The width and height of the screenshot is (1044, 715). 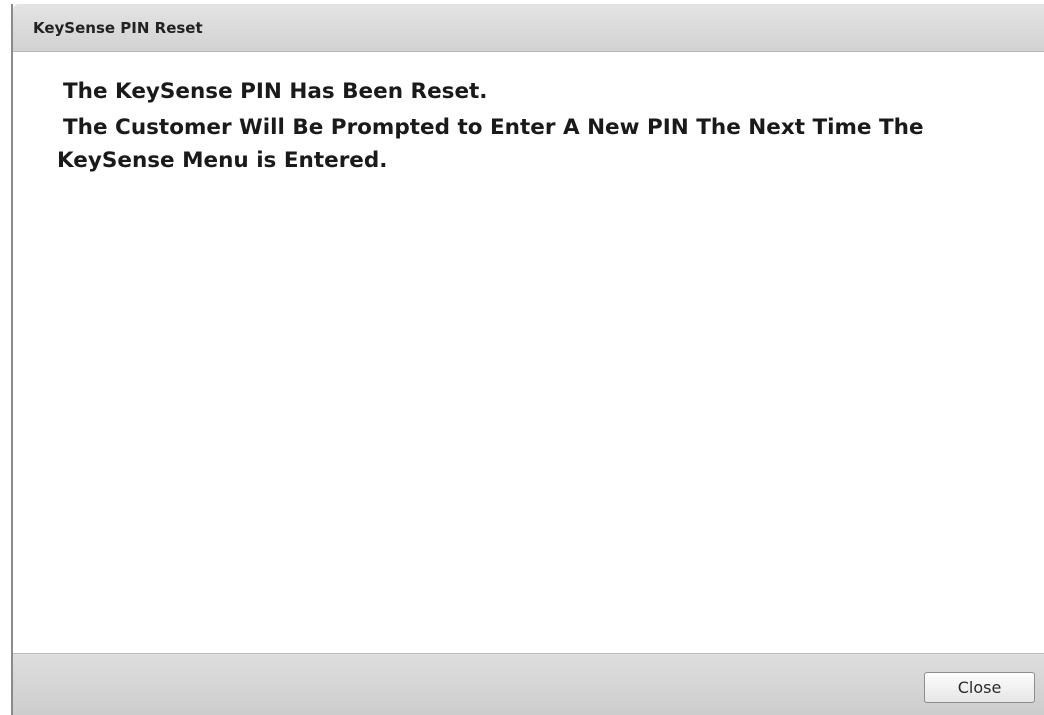 What do you see at coordinates (222, 160) in the screenshot?
I see `message-line-3: KeySense Menu is Entered.` at bounding box center [222, 160].